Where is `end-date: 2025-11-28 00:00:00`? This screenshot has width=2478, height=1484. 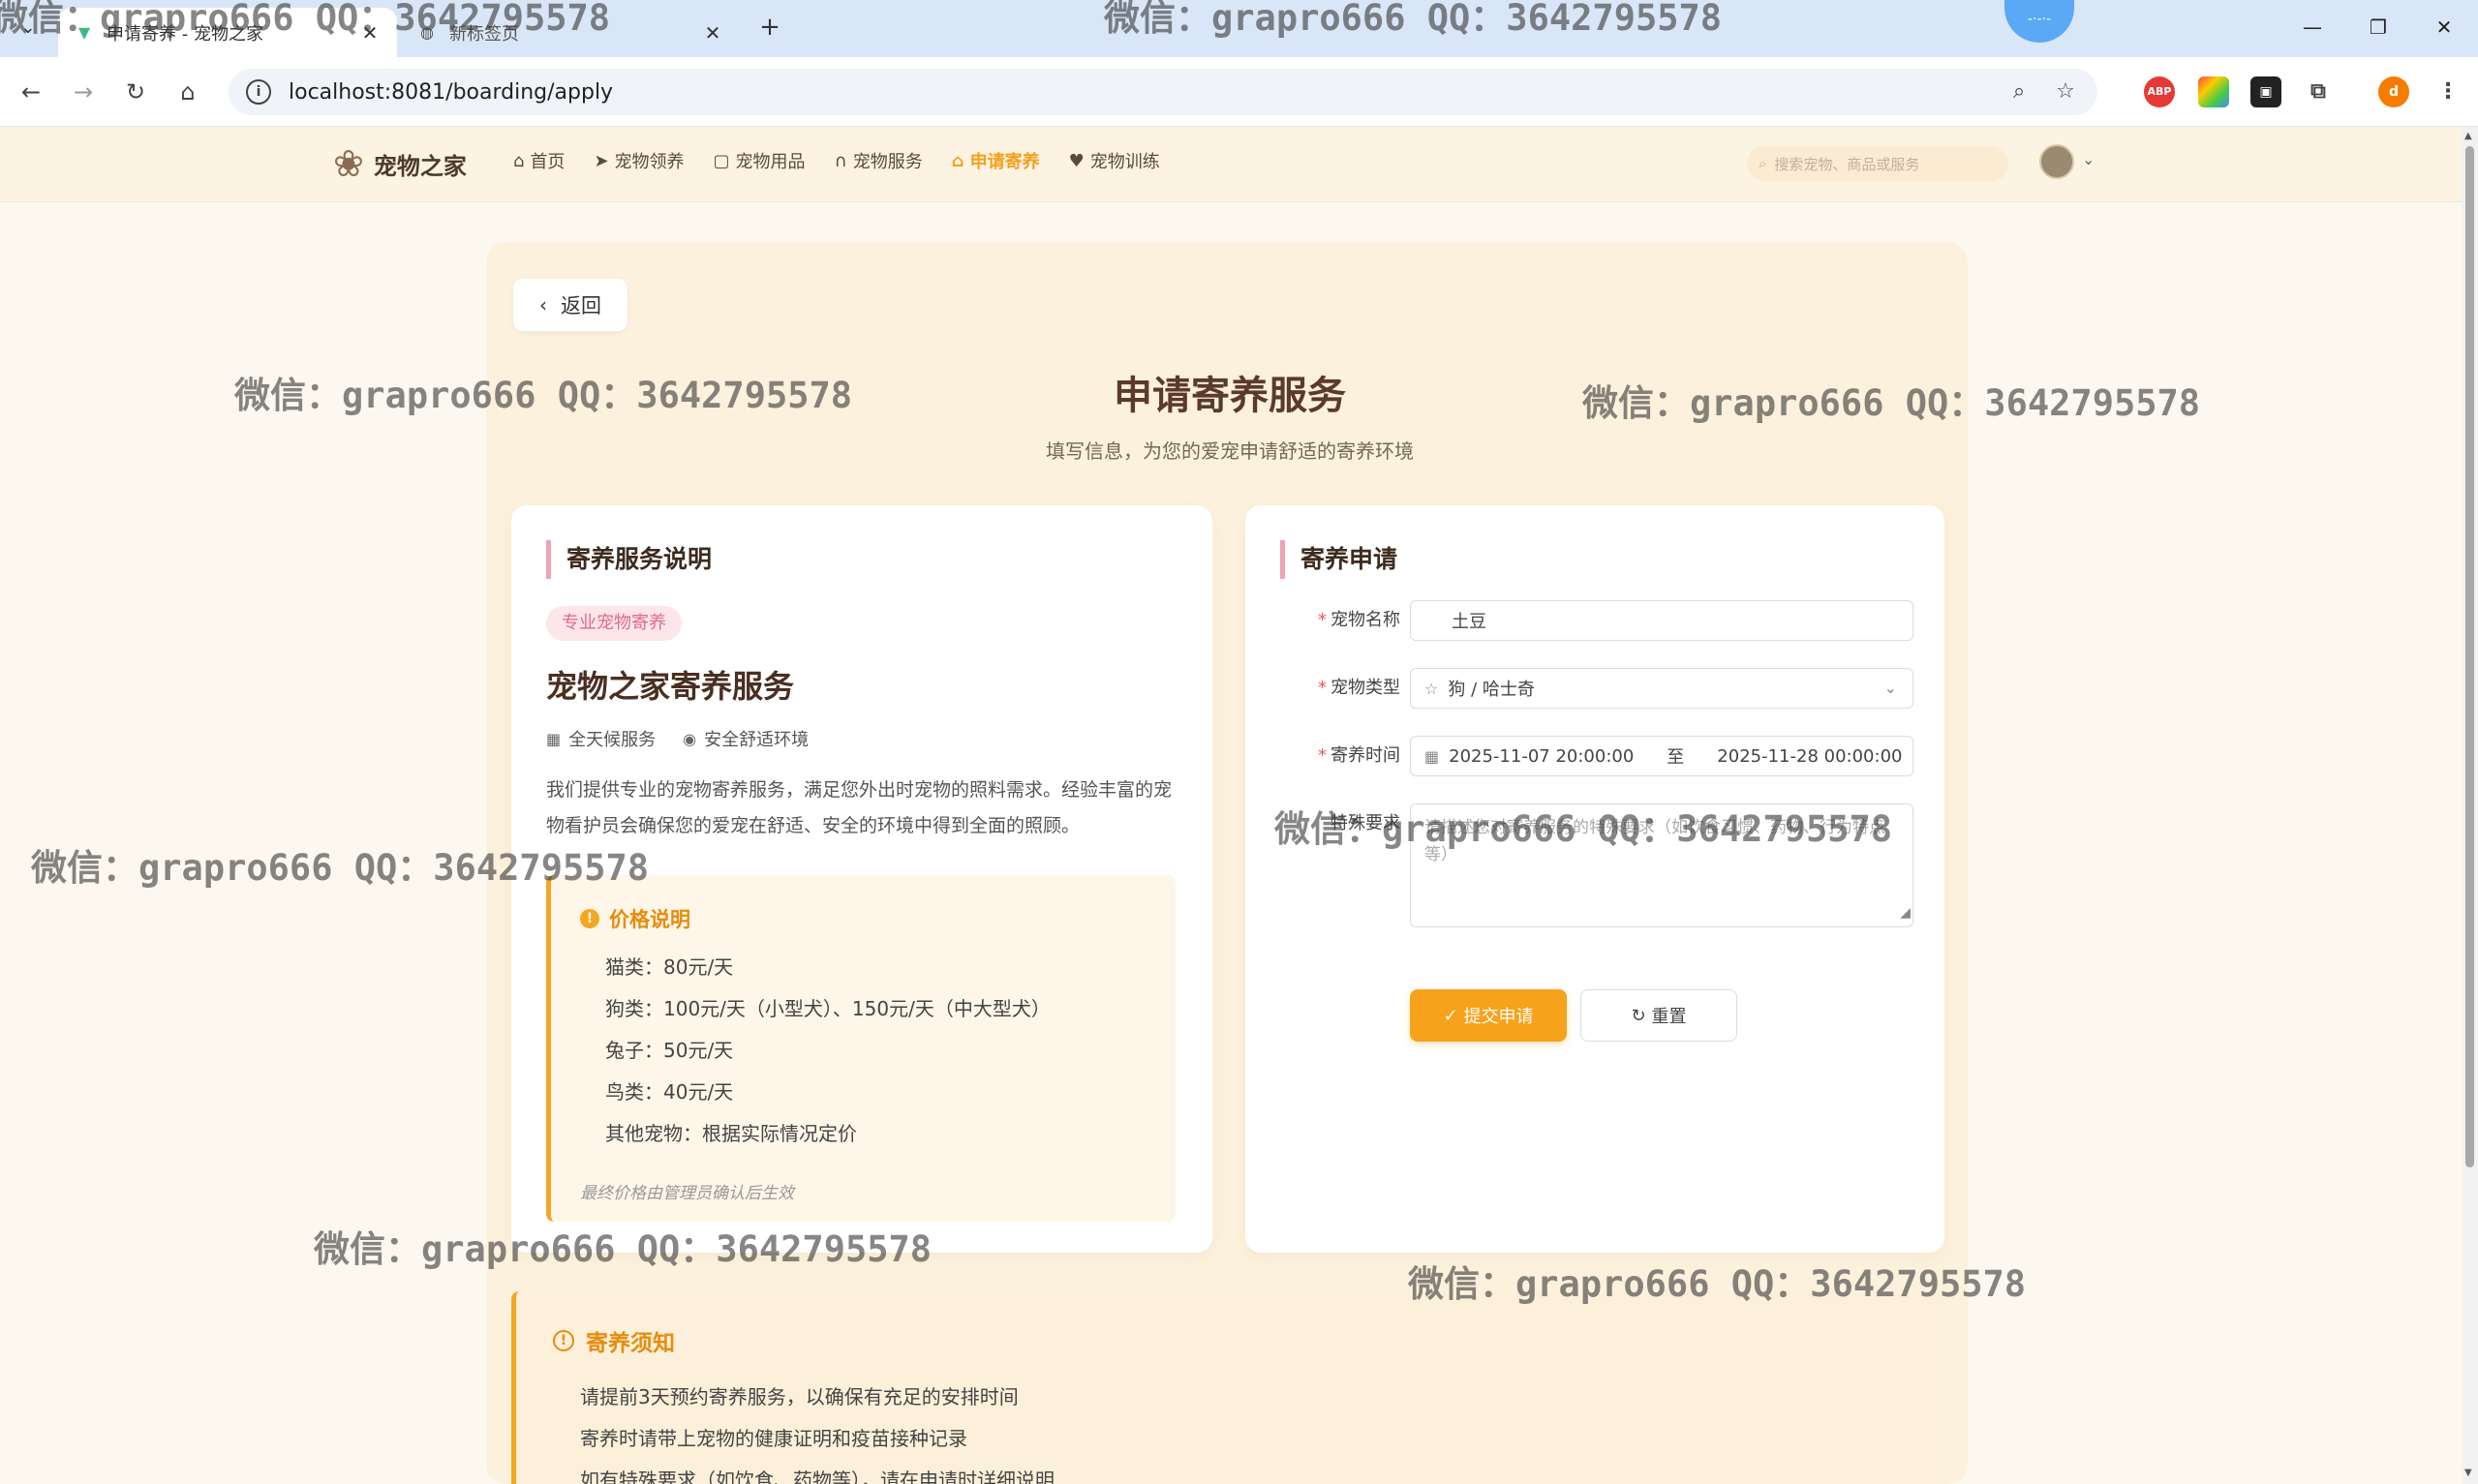 end-date: 2025-11-28 00:00:00 is located at coordinates (1809, 756).